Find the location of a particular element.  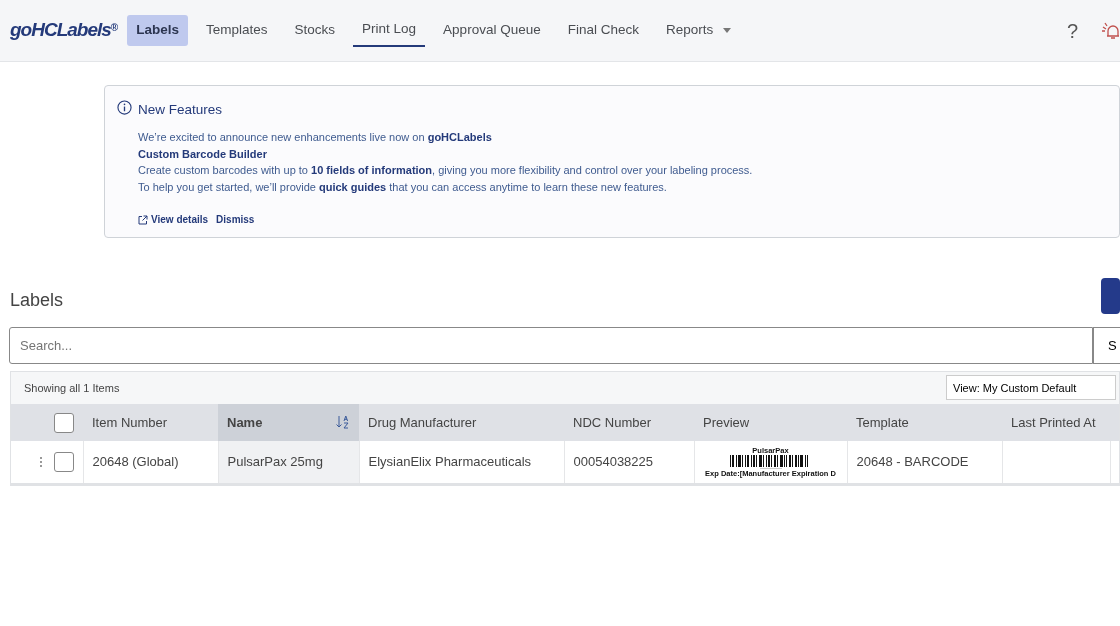

bell-icon is located at coordinates (1110, 30).